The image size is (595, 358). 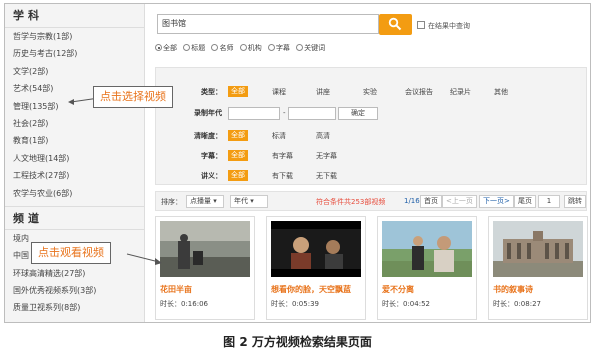 I want to click on search-input: 图书馆, so click(x=268, y=24).